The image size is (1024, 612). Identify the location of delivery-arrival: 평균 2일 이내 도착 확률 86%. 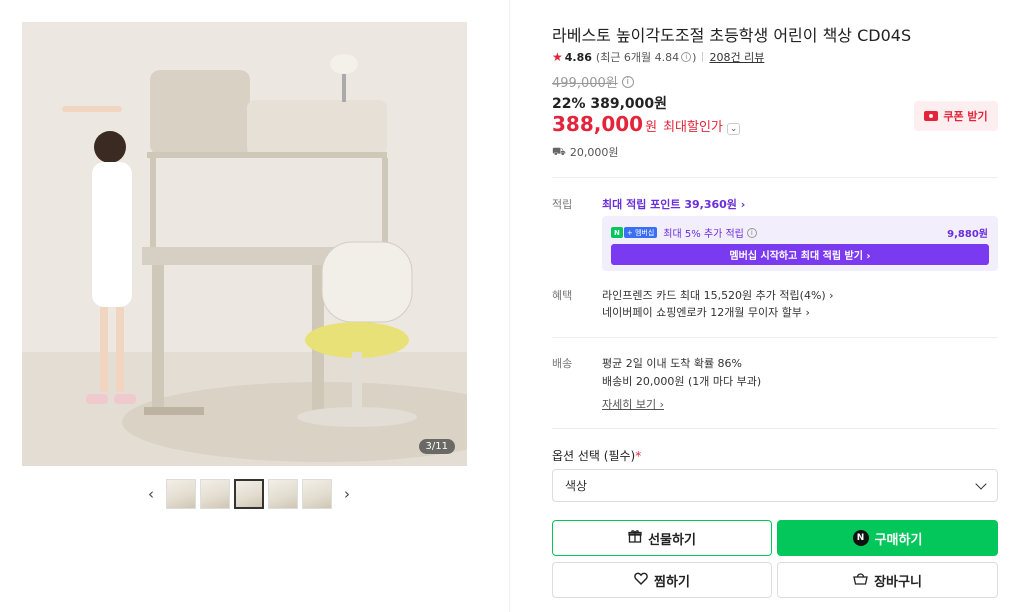
(672, 363).